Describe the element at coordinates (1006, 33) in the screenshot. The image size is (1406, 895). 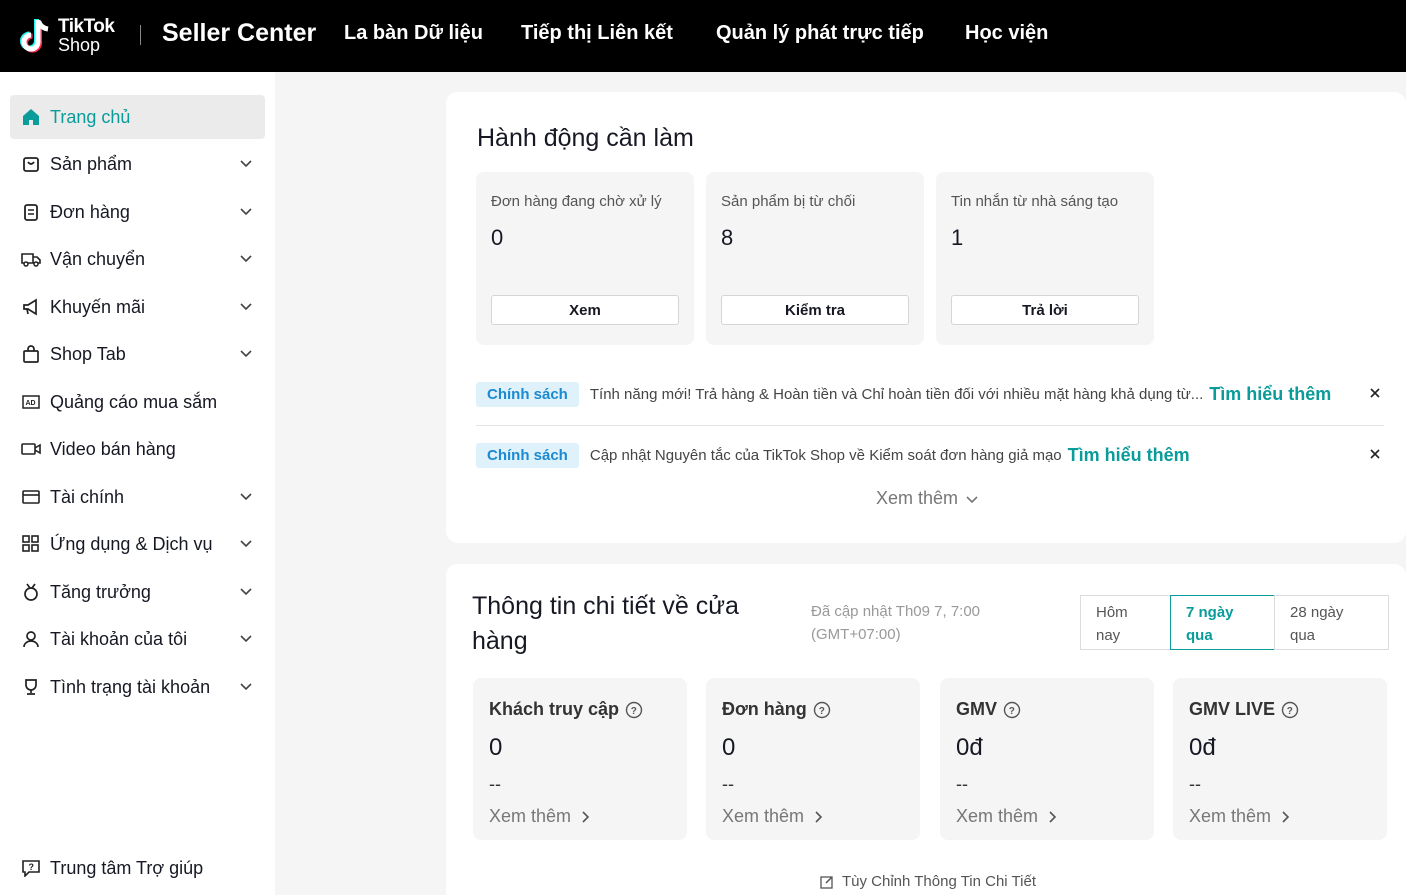
I see `nav-academy: Học viện` at that location.